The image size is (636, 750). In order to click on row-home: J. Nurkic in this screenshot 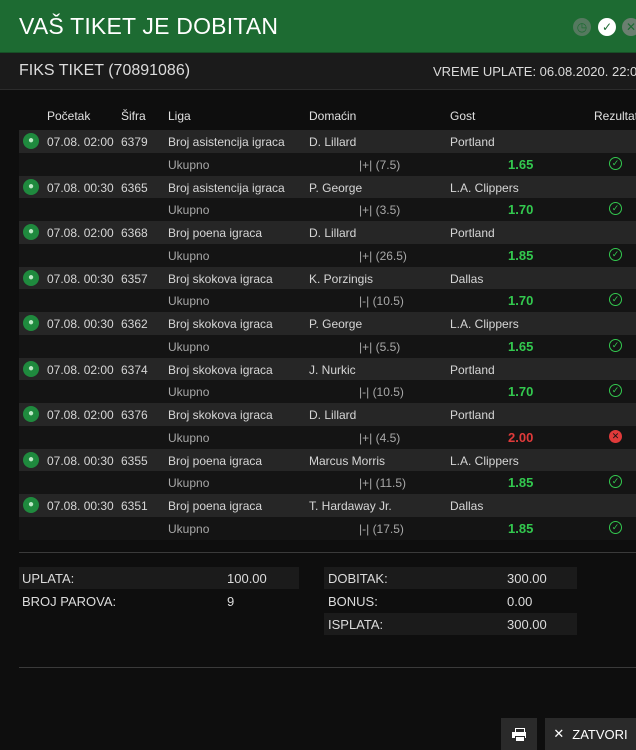, I will do `click(332, 369)`.